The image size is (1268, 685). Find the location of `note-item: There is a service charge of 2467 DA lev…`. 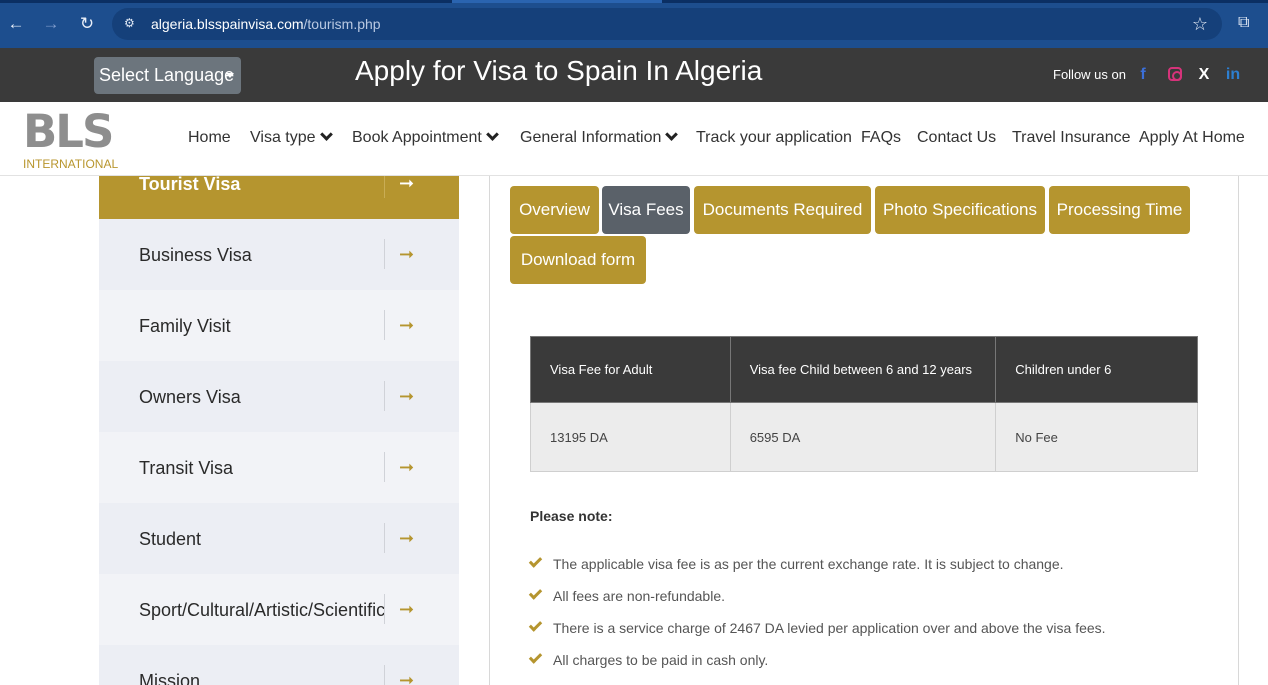

note-item: There is a service charge of 2467 DA lev… is located at coordinates (817, 627).